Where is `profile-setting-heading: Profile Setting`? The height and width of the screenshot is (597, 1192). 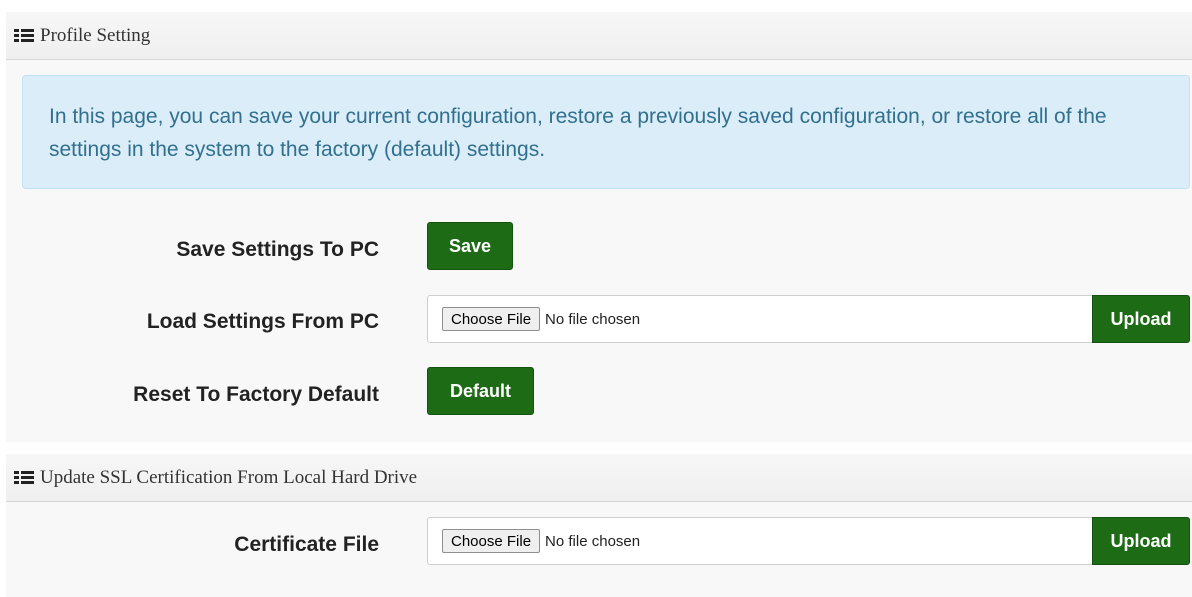
profile-setting-heading: Profile Setting is located at coordinates (599, 36).